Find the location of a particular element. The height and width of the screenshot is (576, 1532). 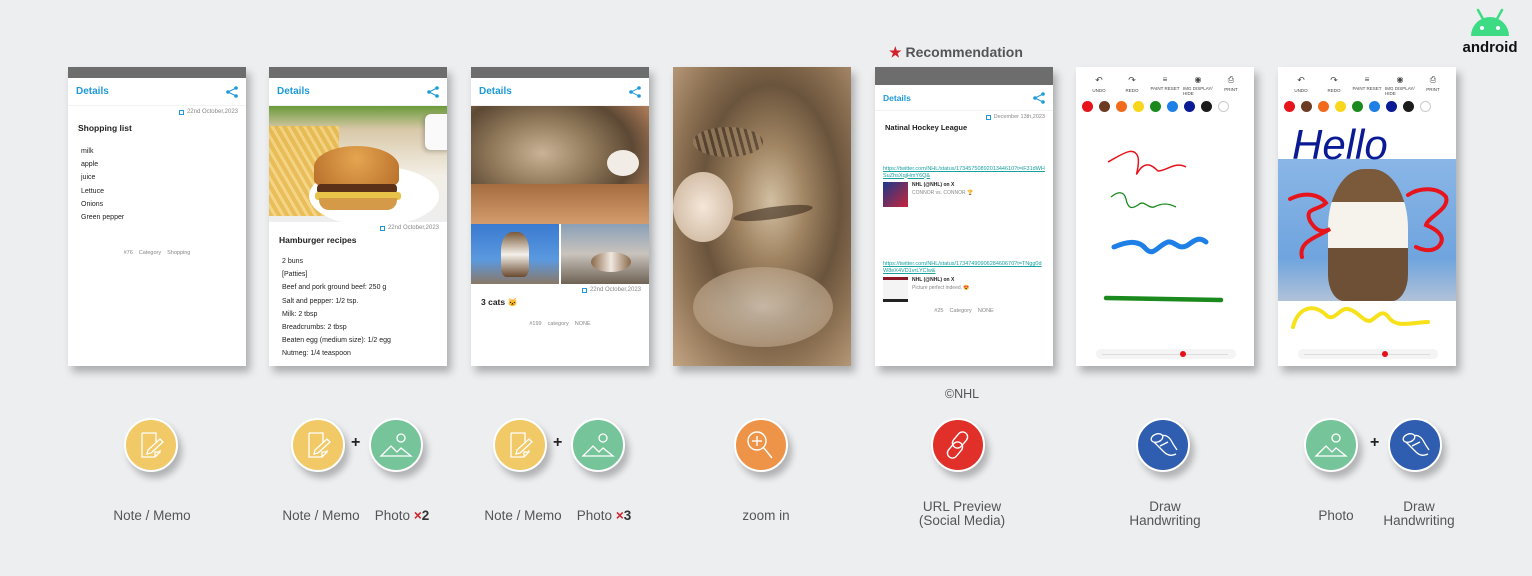

magnifier-plus-icon is located at coordinates (760, 445).